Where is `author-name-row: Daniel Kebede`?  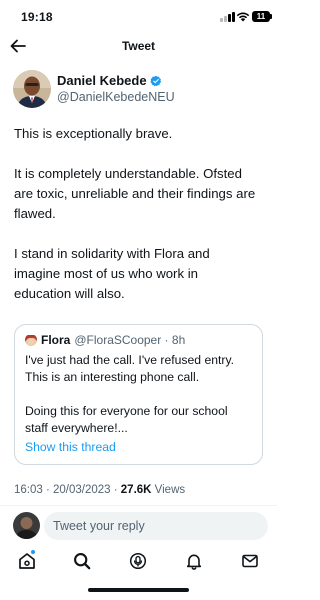 author-name-row: Daniel Kebede is located at coordinates (109, 80).